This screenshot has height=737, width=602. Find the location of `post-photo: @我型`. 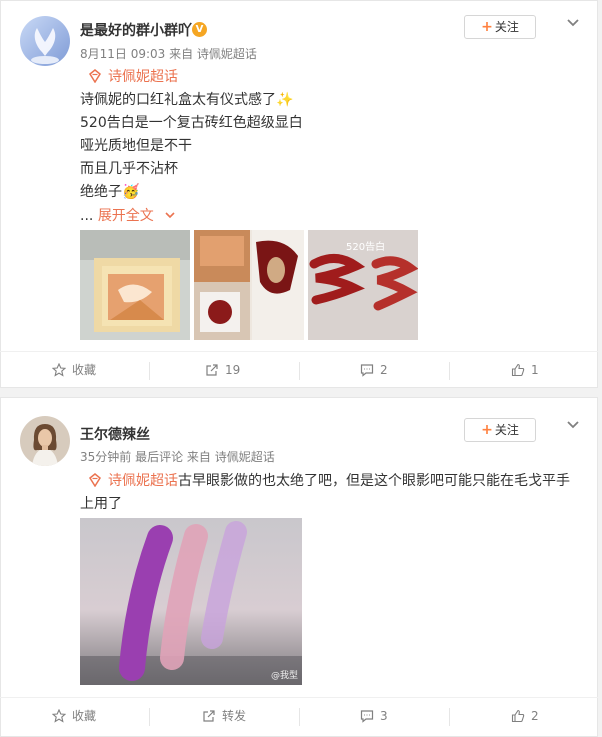

post-photo: @我型 is located at coordinates (191, 601).